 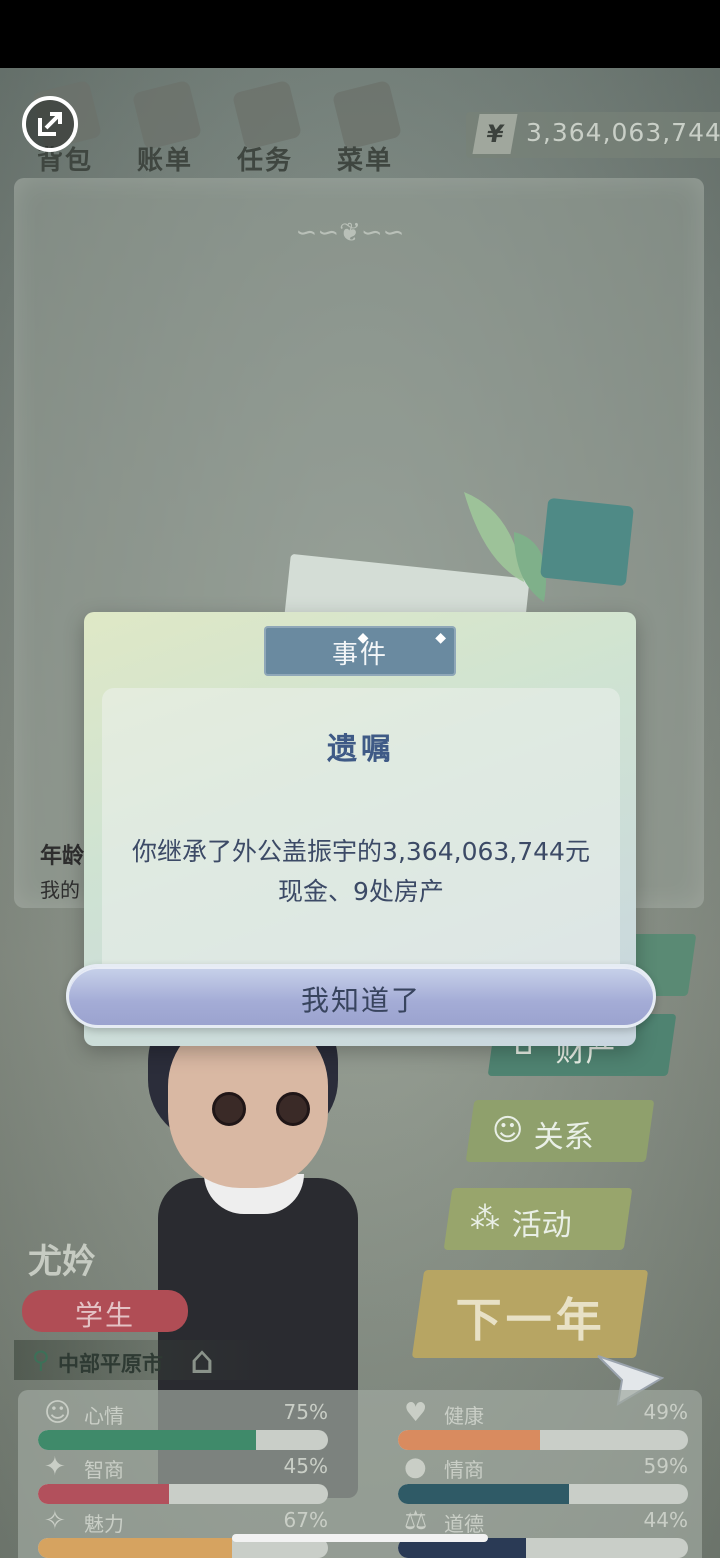 I want to click on top-nav: 背包 账单 任务 菜单, so click(x=240, y=128).